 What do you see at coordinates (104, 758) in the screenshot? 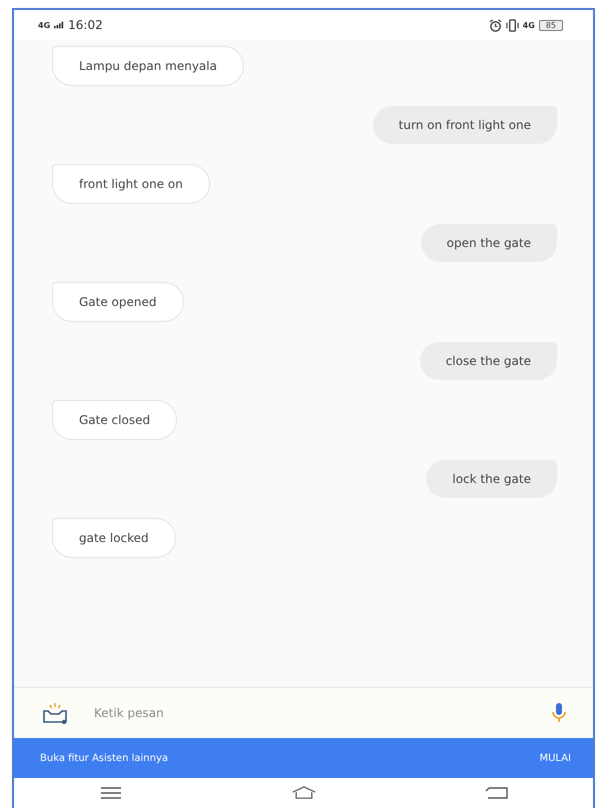
I see `banner-text: Buka fitur Asisten lainnya` at bounding box center [104, 758].